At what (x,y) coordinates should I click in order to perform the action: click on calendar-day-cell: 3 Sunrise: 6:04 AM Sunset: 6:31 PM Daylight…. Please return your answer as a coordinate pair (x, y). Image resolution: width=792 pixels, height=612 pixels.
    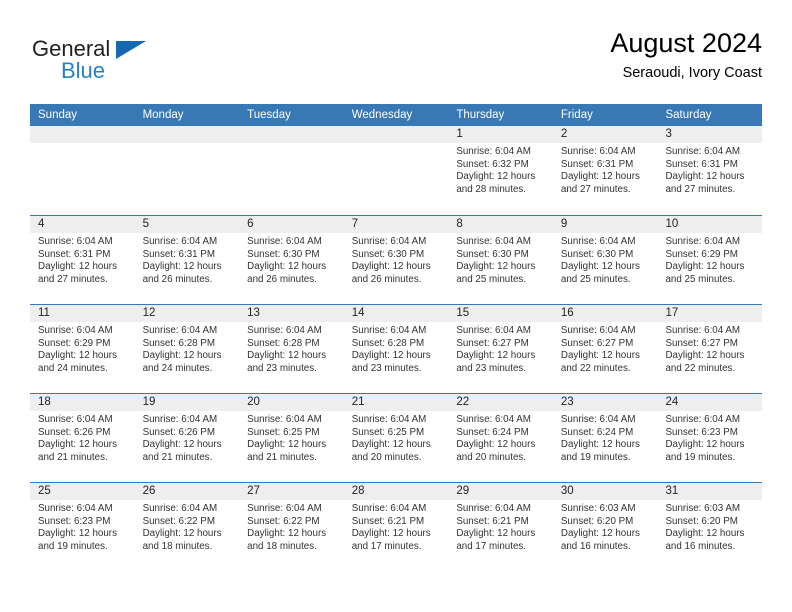
    Looking at the image, I should click on (710, 170).